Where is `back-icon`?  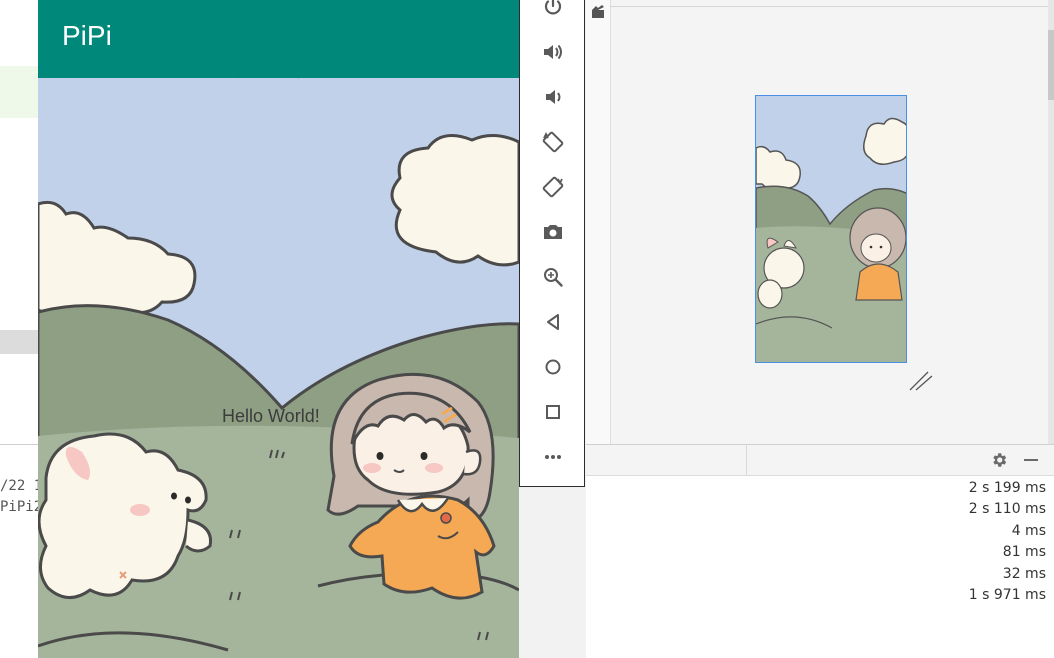 back-icon is located at coordinates (553, 322).